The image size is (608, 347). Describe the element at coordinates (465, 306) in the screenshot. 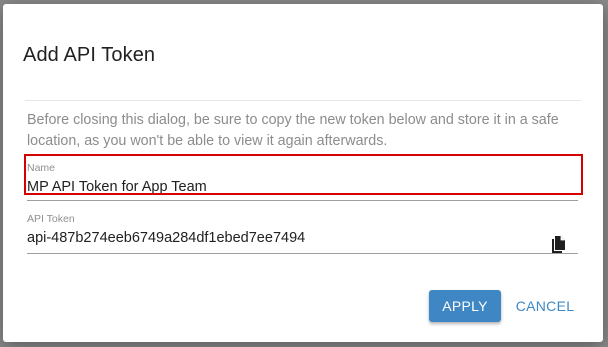

I see `apply-button: APPLY` at that location.